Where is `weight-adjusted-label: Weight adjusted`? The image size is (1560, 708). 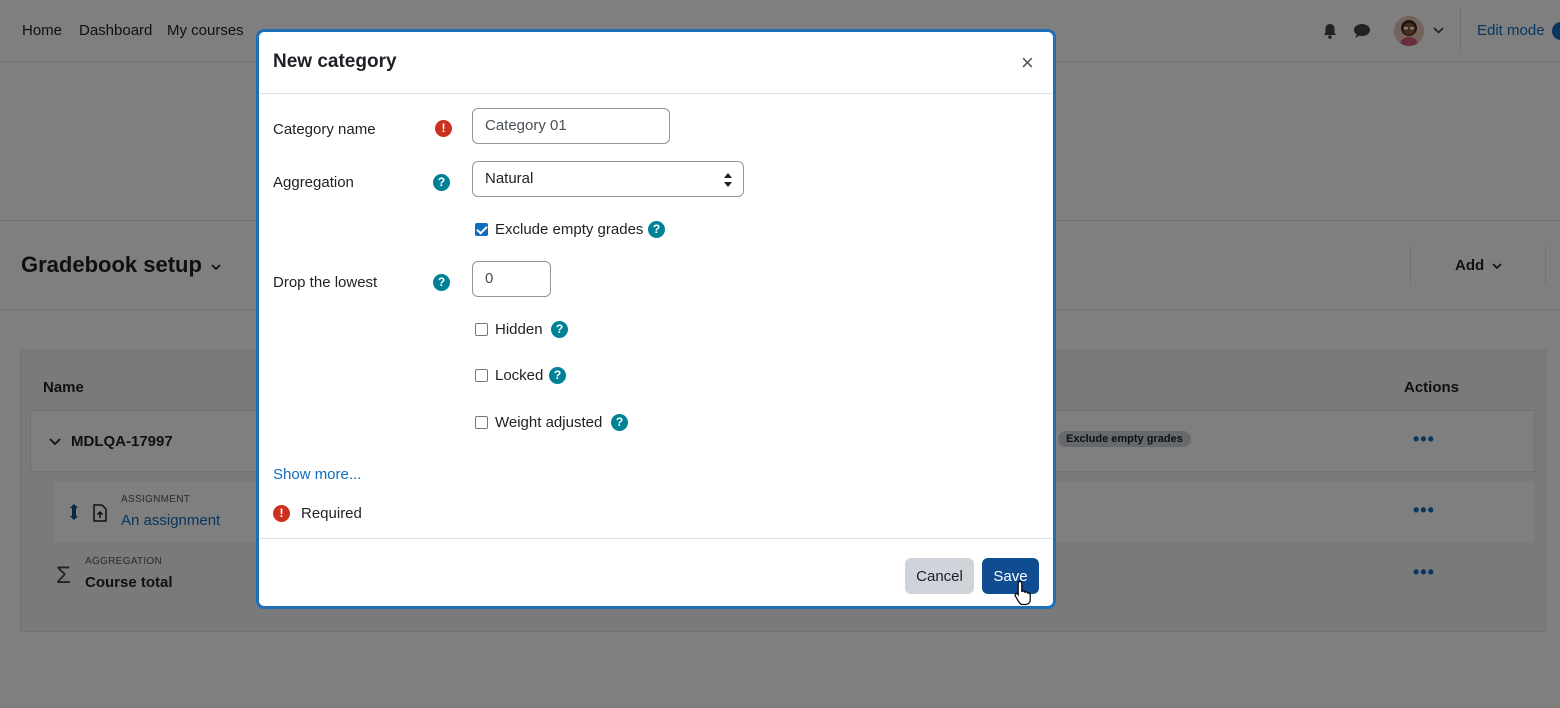
weight-adjusted-label: Weight adjusted is located at coordinates (548, 422).